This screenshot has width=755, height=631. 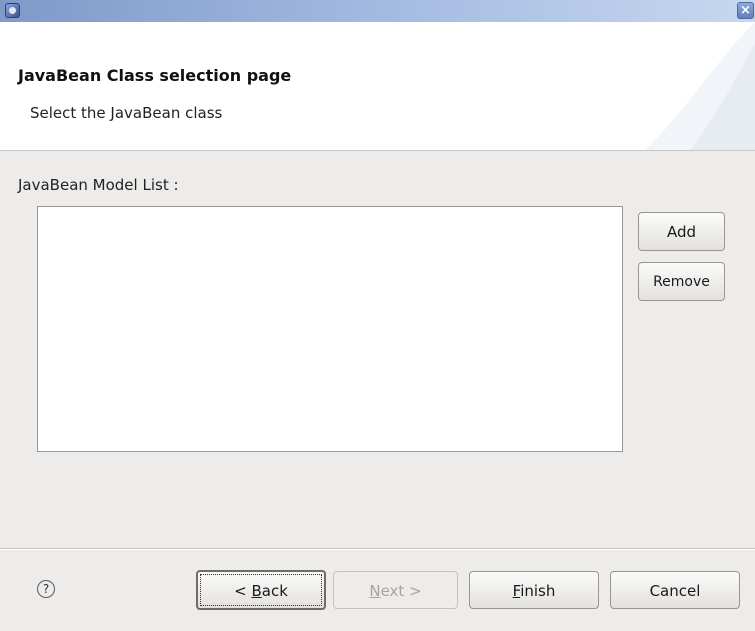 I want to click on finish-label-rest: inish, so click(x=538, y=591).